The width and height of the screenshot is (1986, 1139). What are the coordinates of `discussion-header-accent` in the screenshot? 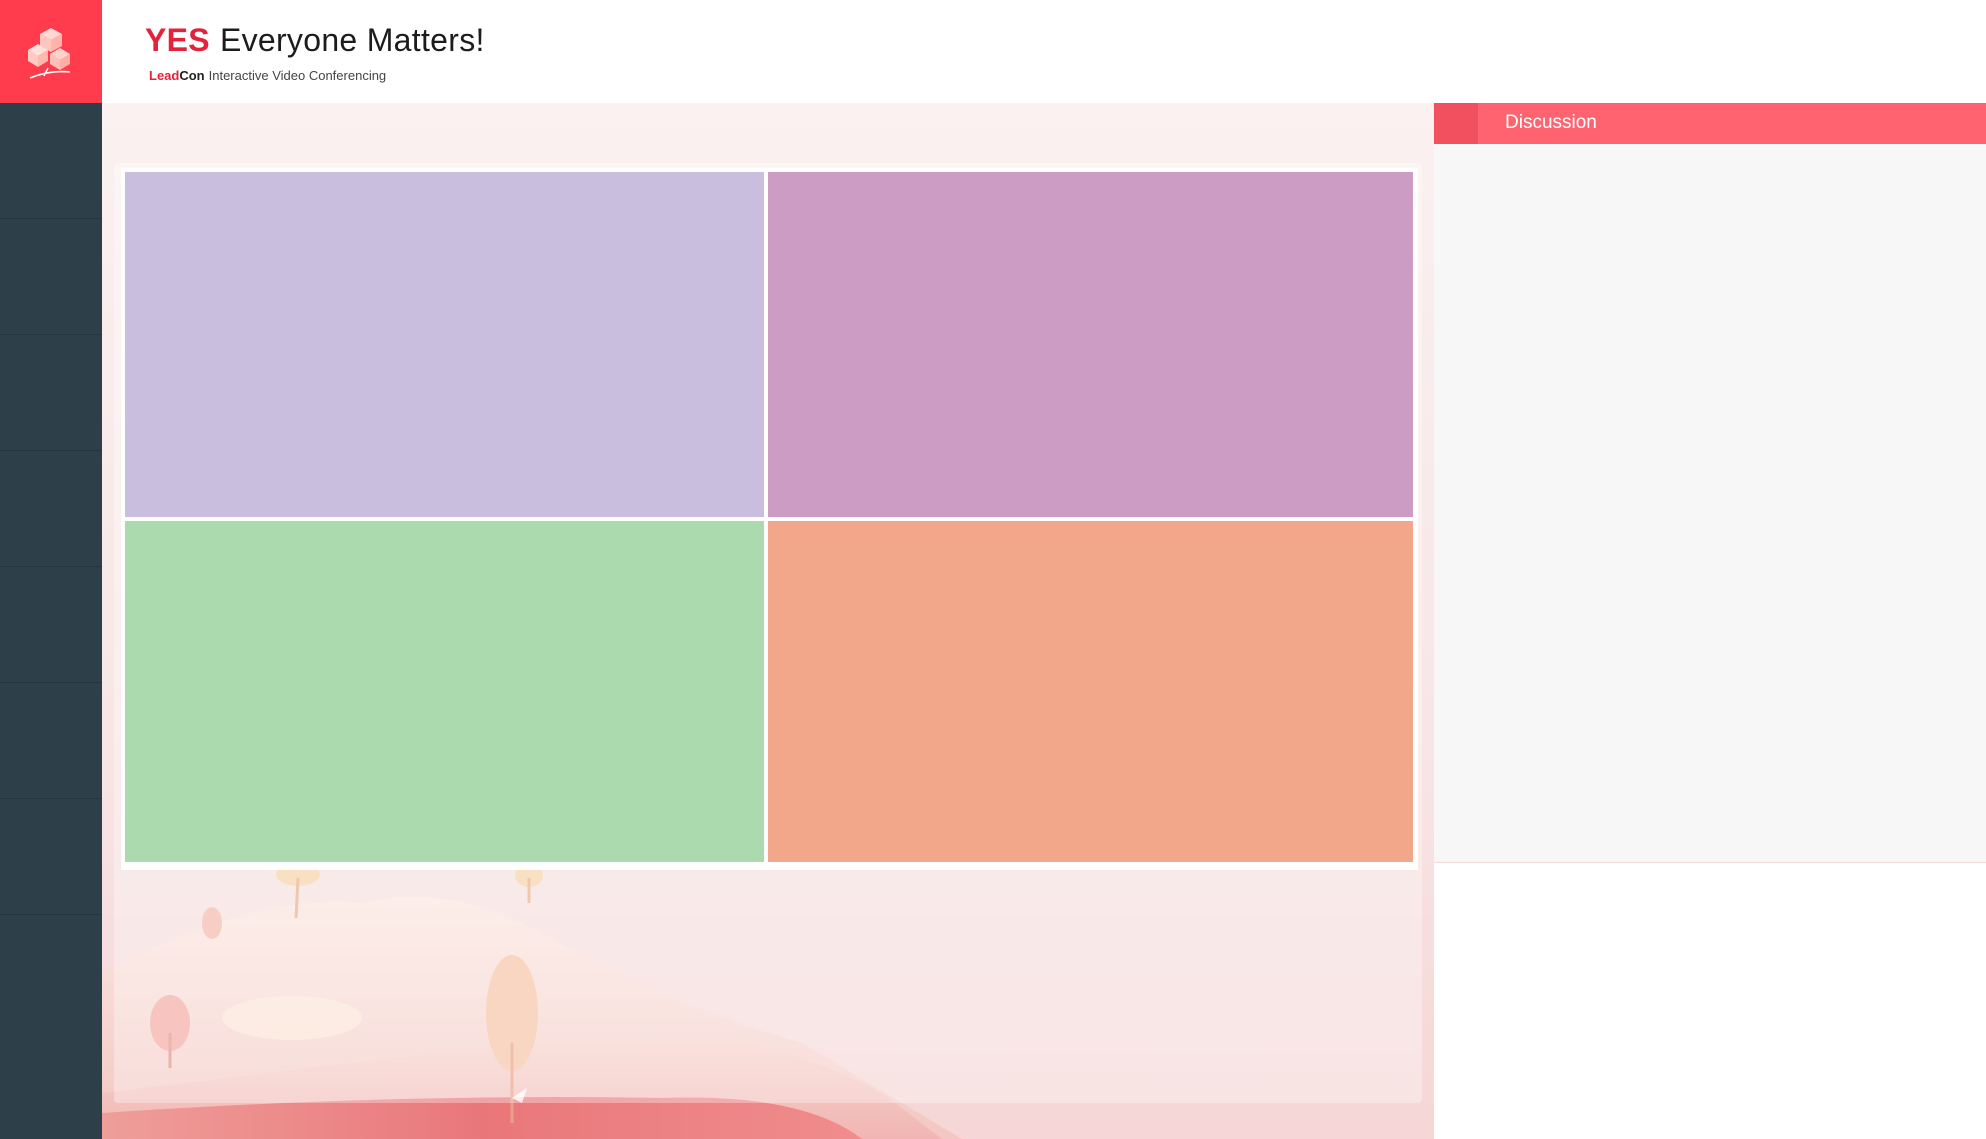 It's located at (1456, 123).